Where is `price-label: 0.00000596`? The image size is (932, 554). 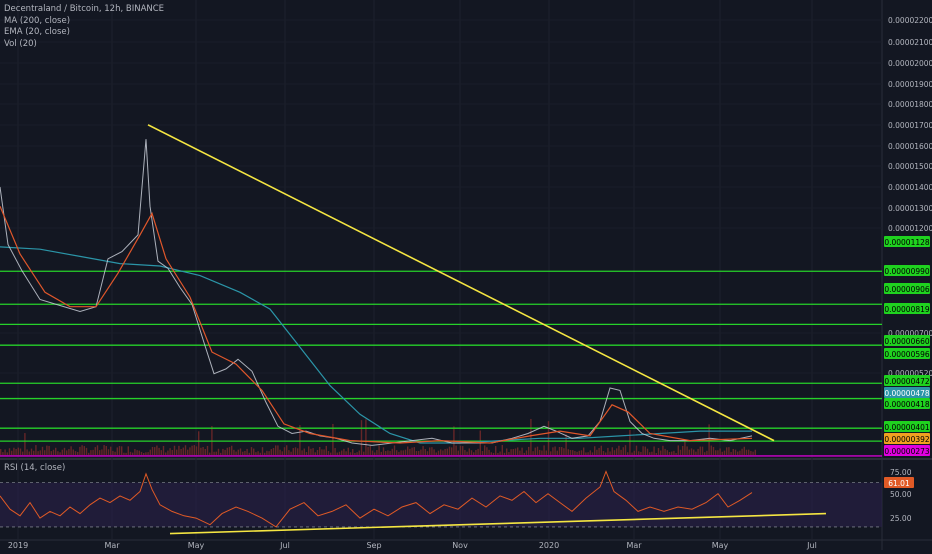 price-label: 0.00000596 is located at coordinates (907, 354).